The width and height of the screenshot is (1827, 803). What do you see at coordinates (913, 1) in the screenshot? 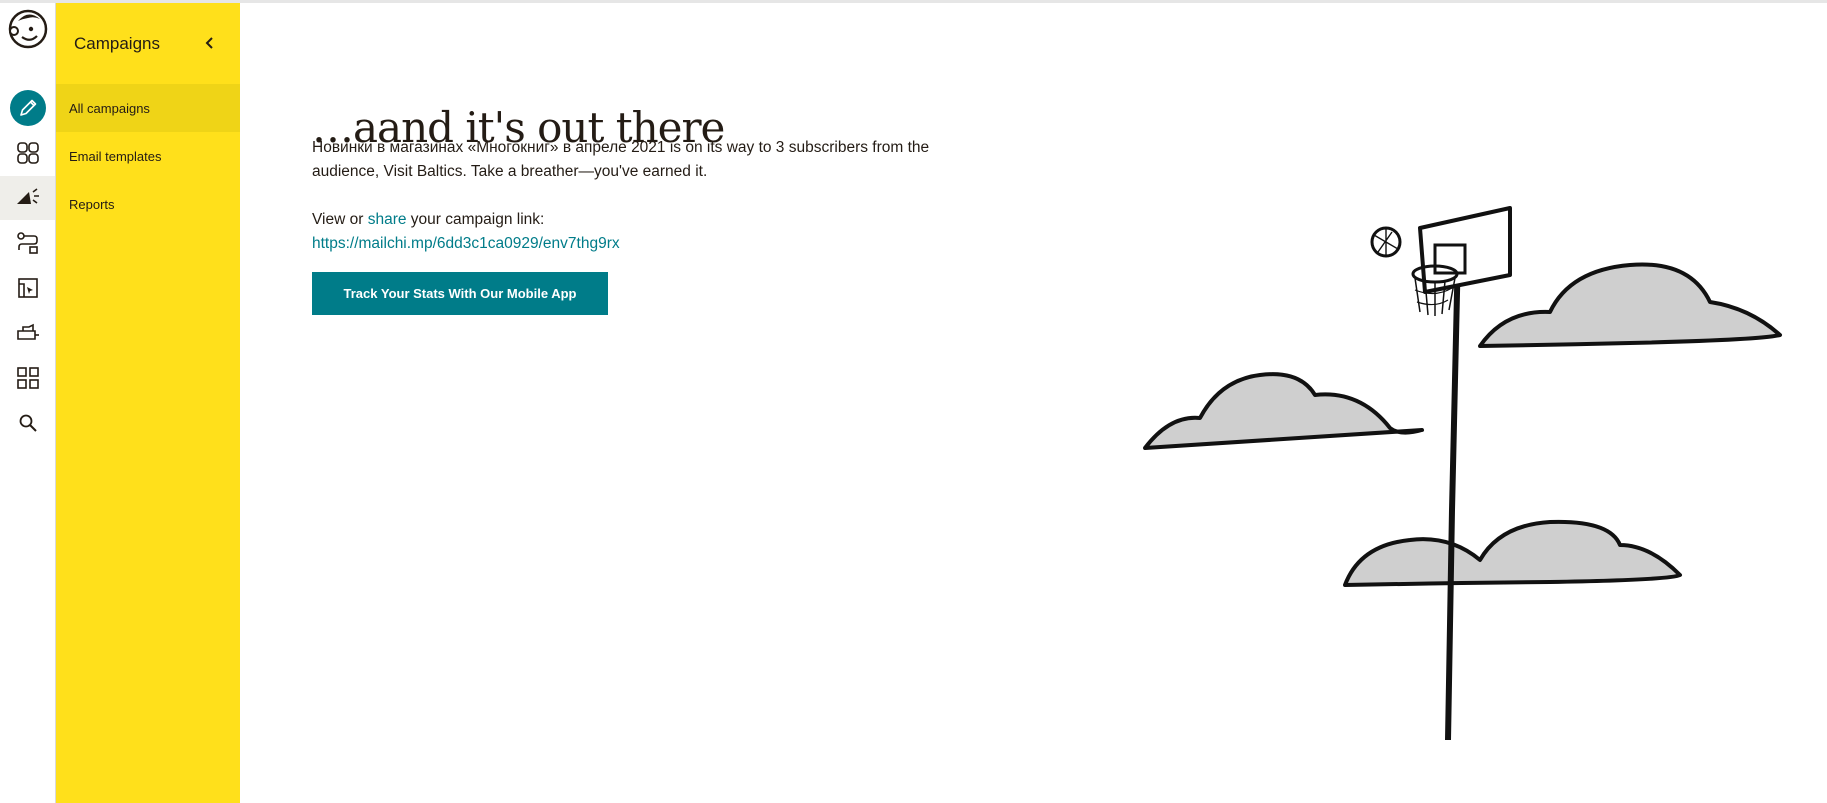
I see `top-border` at bounding box center [913, 1].